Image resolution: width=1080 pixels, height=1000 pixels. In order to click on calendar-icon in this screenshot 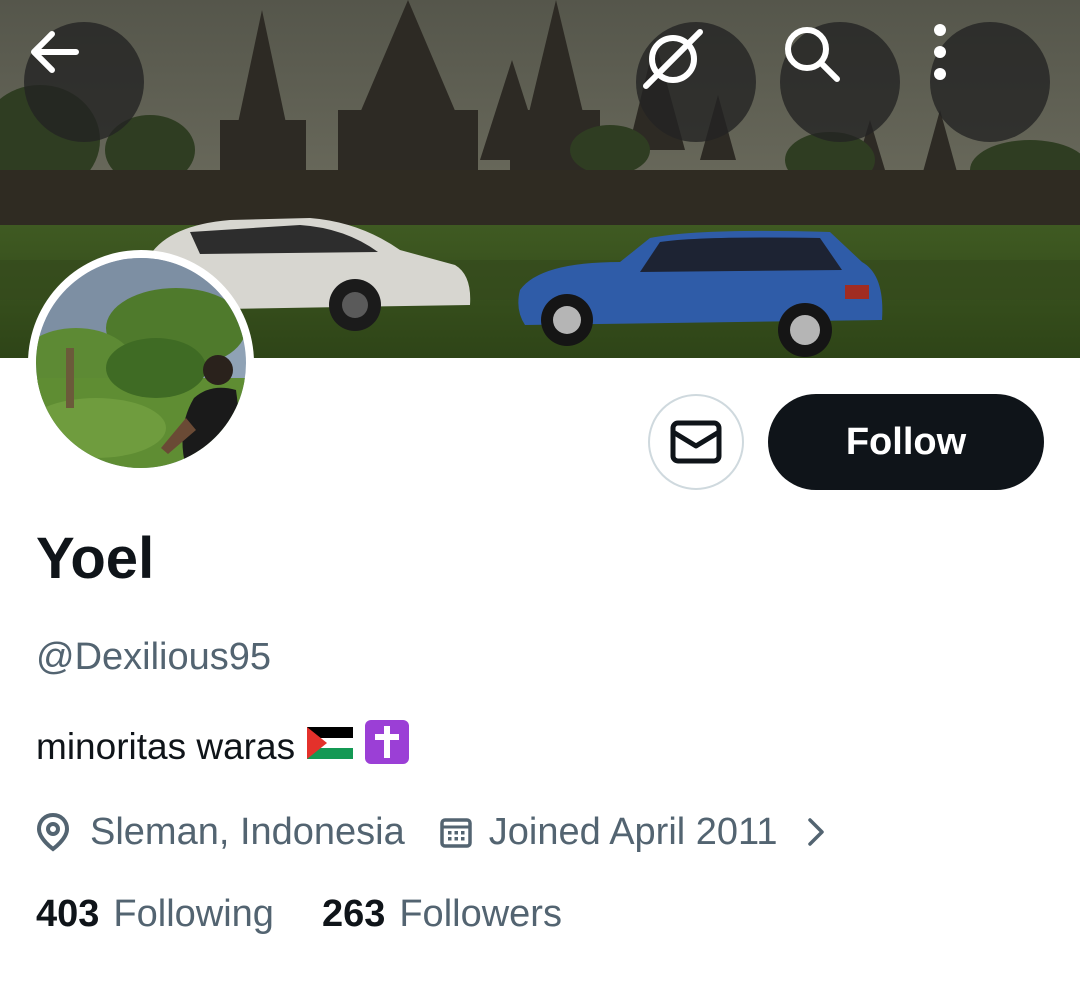, I will do `click(456, 833)`.